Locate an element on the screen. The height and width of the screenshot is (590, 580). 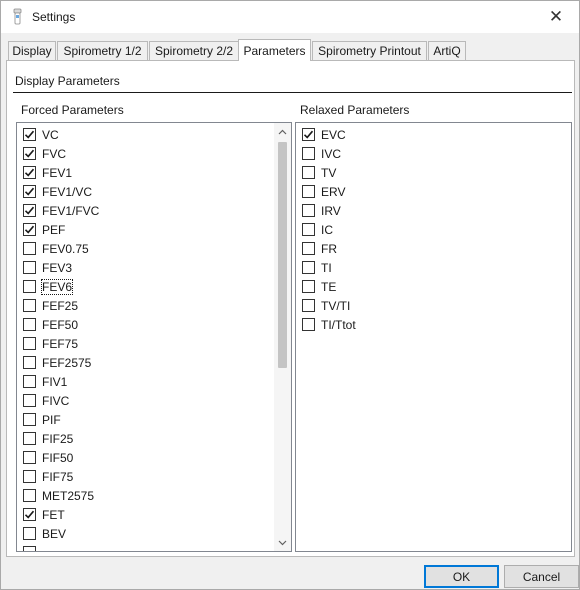
list-item-fif75: FIF75 is located at coordinates (48, 476).